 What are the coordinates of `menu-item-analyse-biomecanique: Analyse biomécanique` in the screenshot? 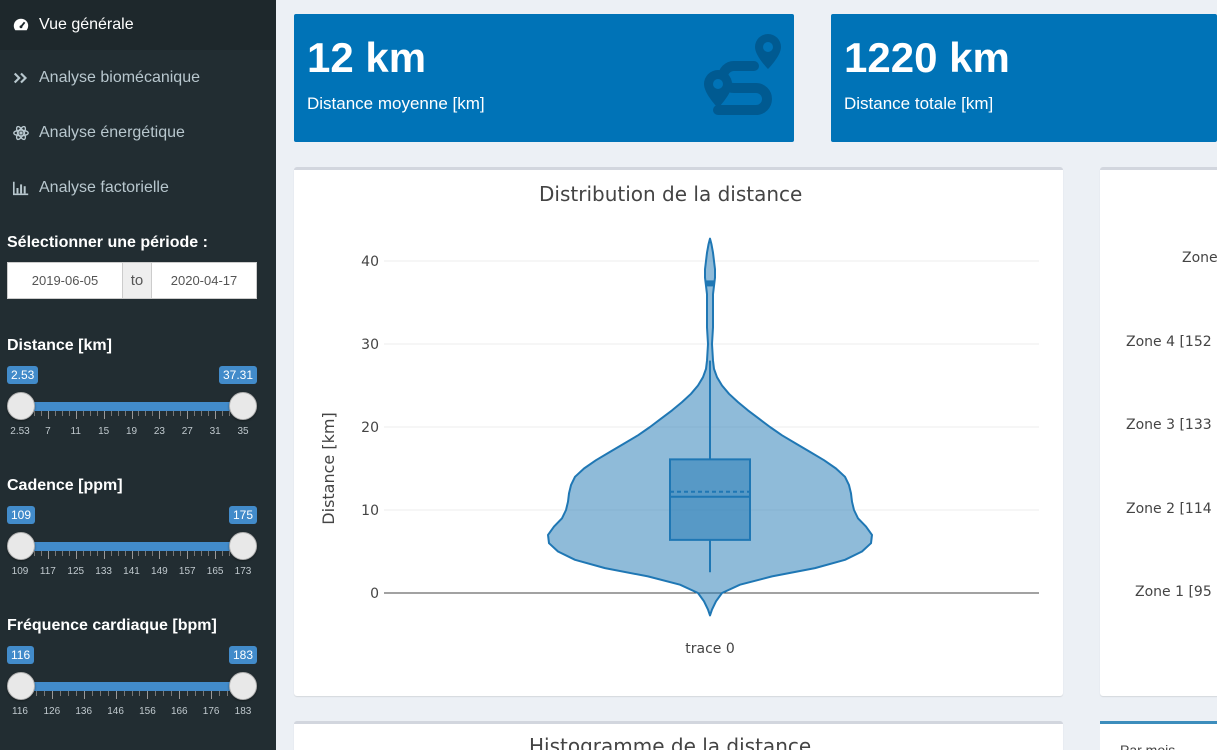 It's located at (138, 77).